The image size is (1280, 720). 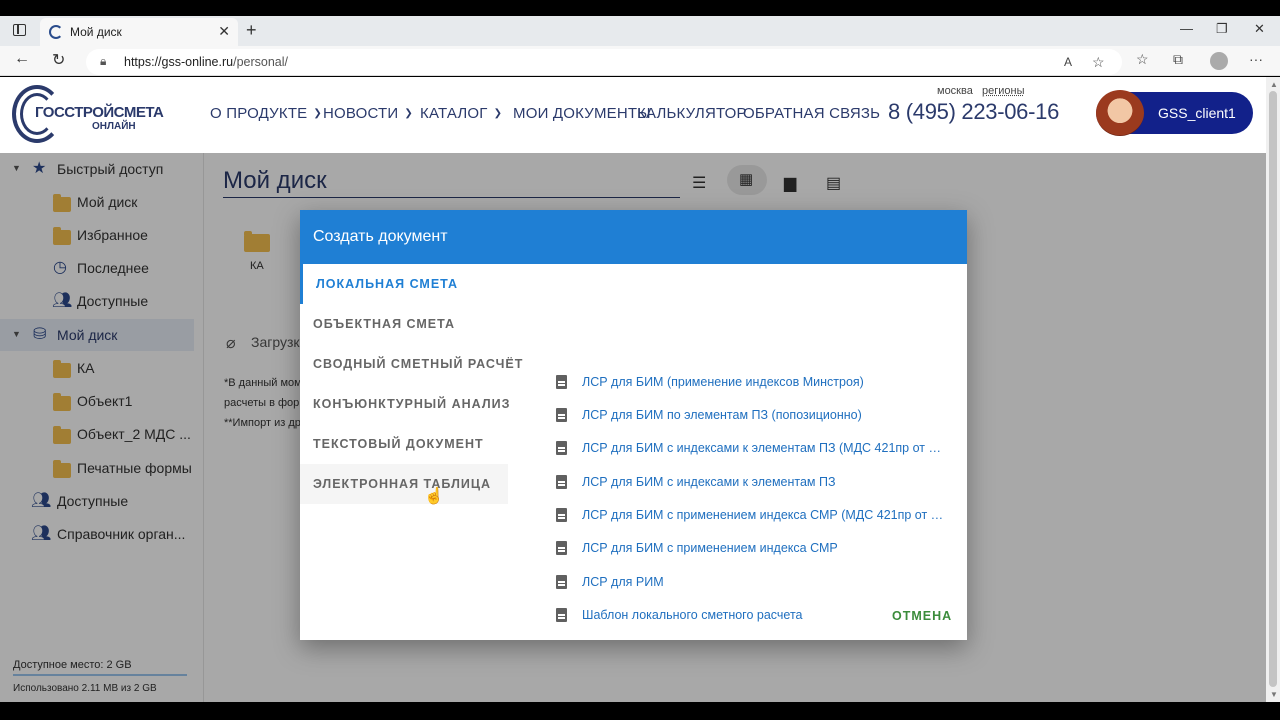 I want to click on document-template-item: ЛСР для БИМ с индексами к элементам ПЗ, so click(x=756, y=483).